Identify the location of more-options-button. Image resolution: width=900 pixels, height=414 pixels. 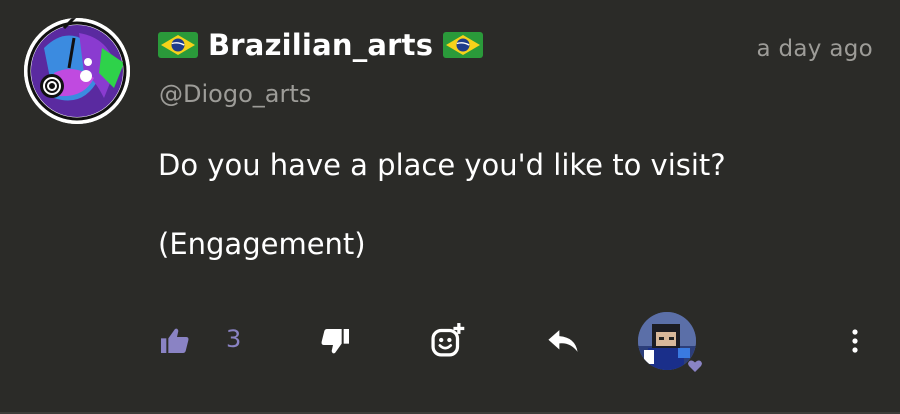
(855, 341).